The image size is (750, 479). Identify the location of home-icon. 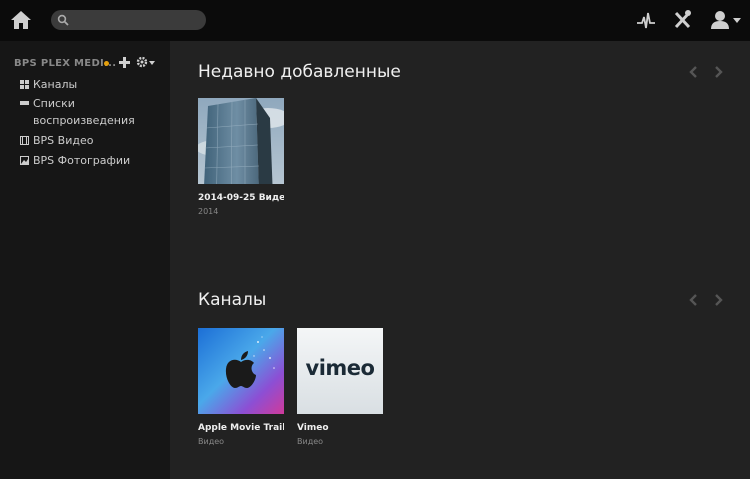
(21, 20).